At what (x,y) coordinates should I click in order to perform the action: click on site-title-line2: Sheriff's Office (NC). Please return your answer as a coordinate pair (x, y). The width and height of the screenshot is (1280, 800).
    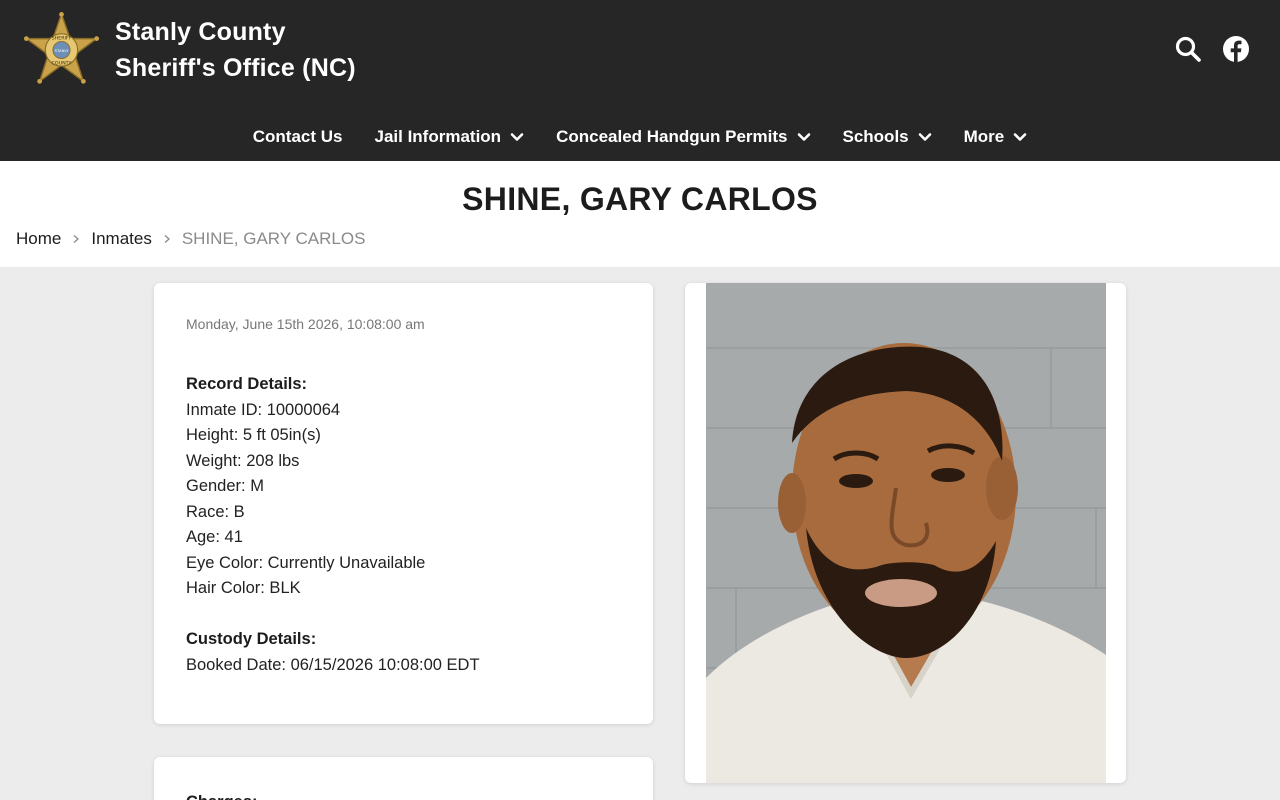
    Looking at the image, I should click on (235, 68).